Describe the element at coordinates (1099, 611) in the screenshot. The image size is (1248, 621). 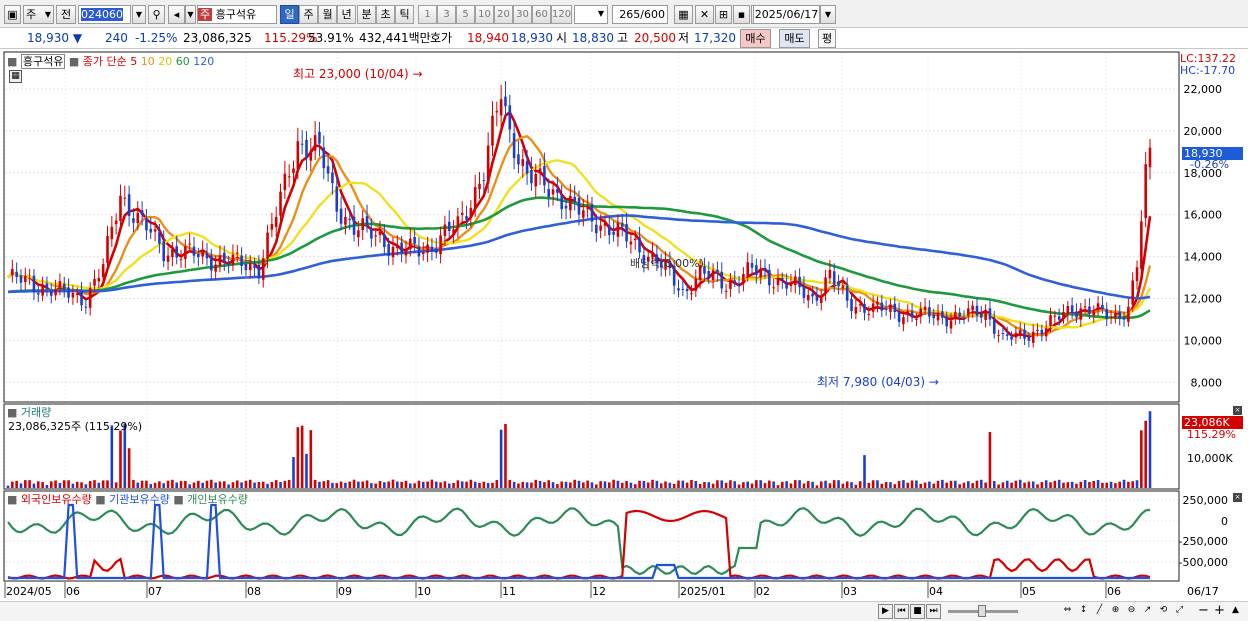
I see `line-draw-icon: ╱` at that location.